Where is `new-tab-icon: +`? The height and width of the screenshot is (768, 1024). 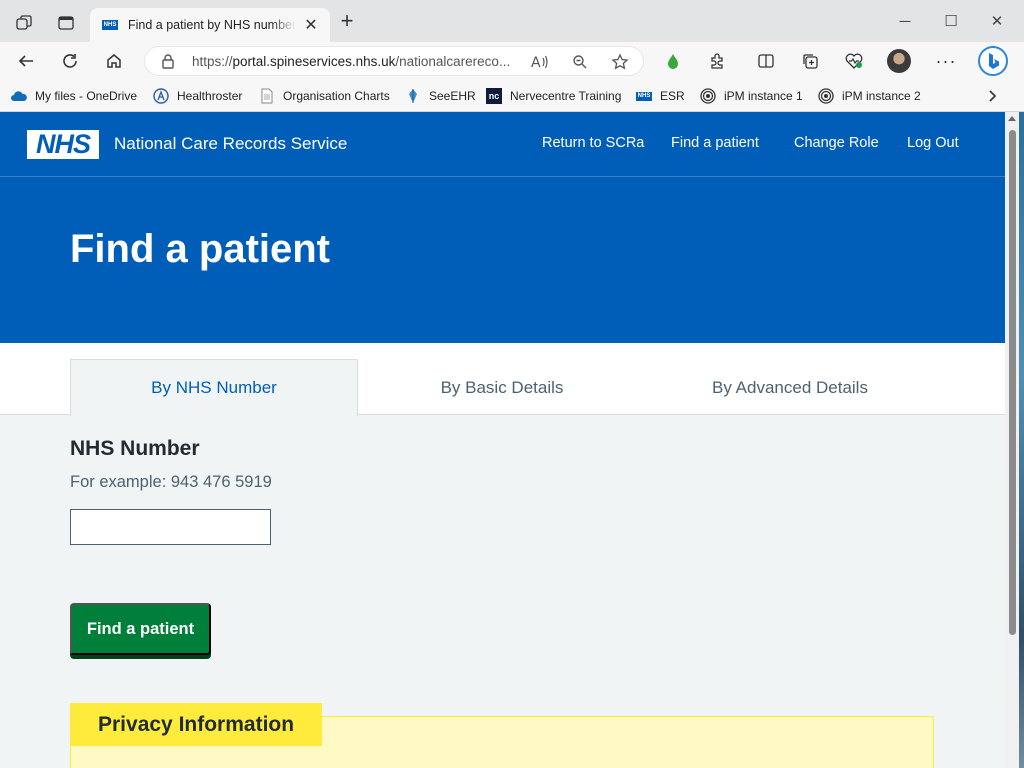 new-tab-icon: + is located at coordinates (347, 20).